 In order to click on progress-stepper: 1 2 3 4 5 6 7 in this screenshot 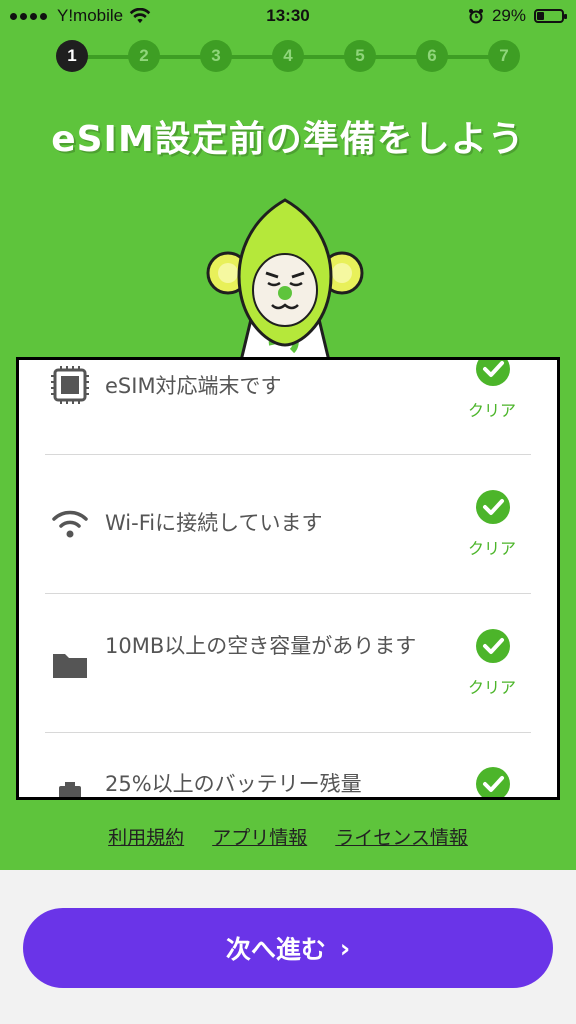, I will do `click(288, 57)`.